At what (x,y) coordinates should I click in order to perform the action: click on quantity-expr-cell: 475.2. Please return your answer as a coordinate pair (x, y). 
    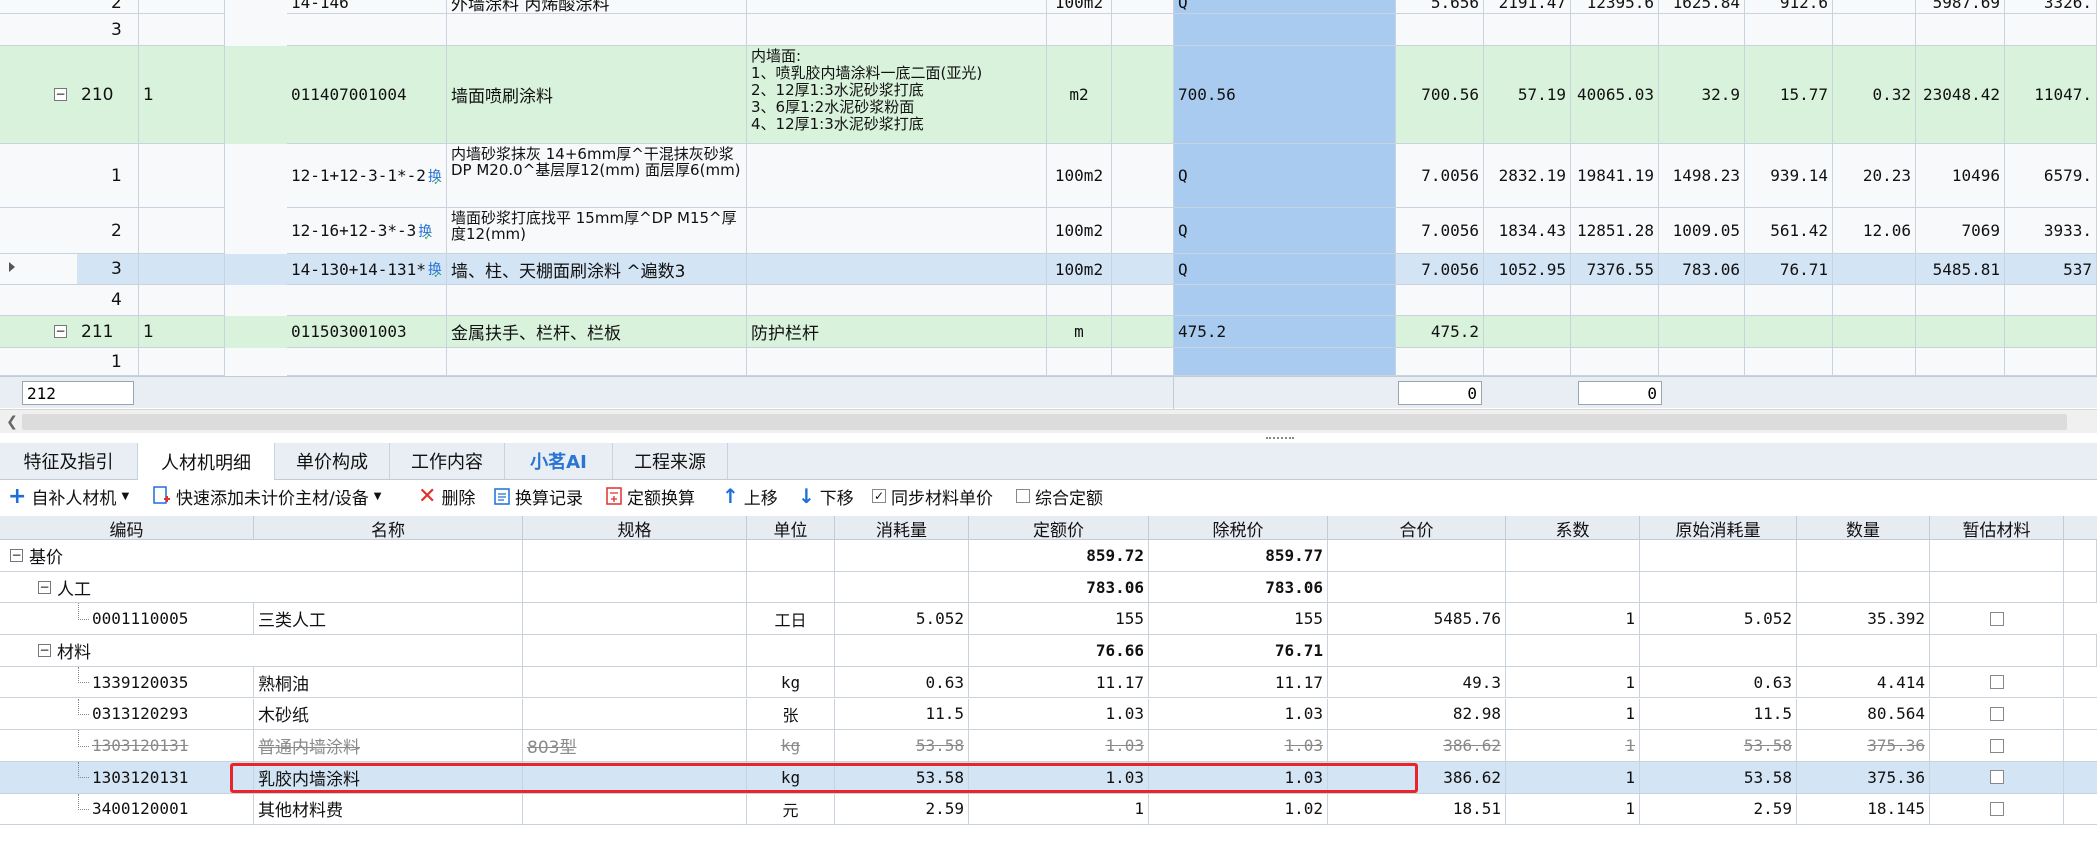
    Looking at the image, I should click on (1285, 332).